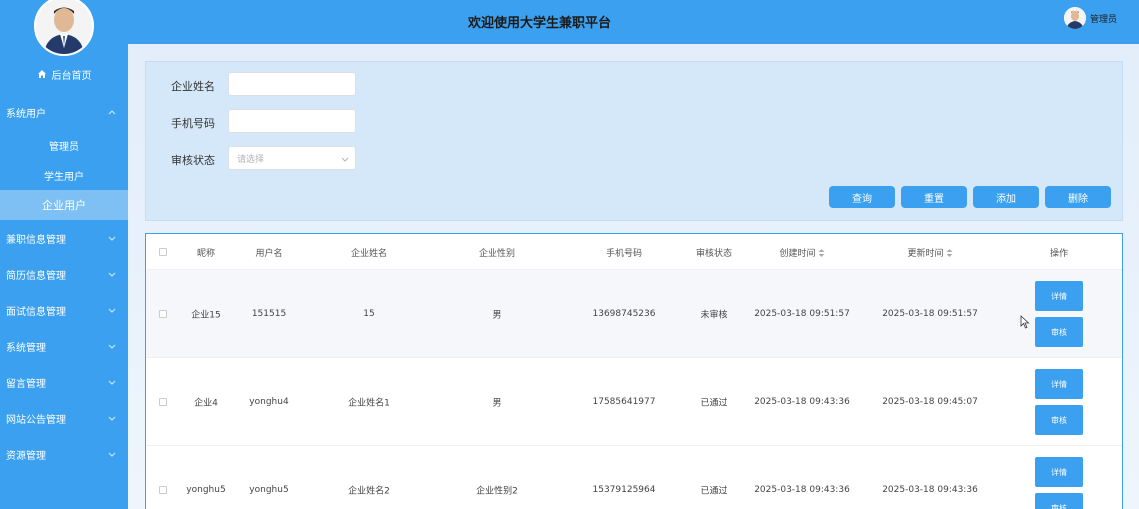 Image resolution: width=1139 pixels, height=509 pixels. I want to click on cell-company-name: 企业姓名1, so click(369, 403).